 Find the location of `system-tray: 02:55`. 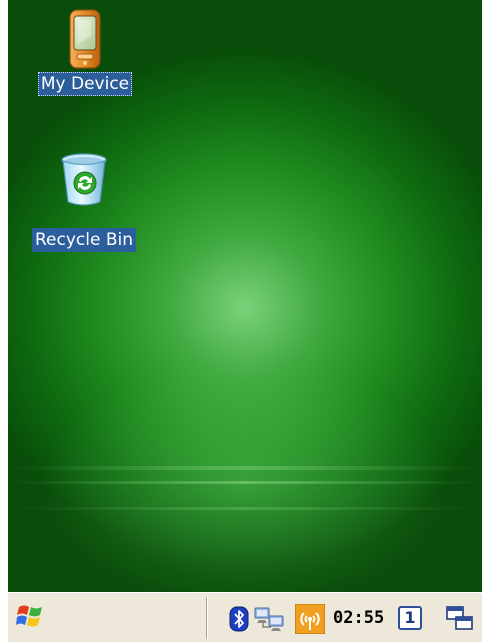

system-tray: 02:55 is located at coordinates (301, 618).